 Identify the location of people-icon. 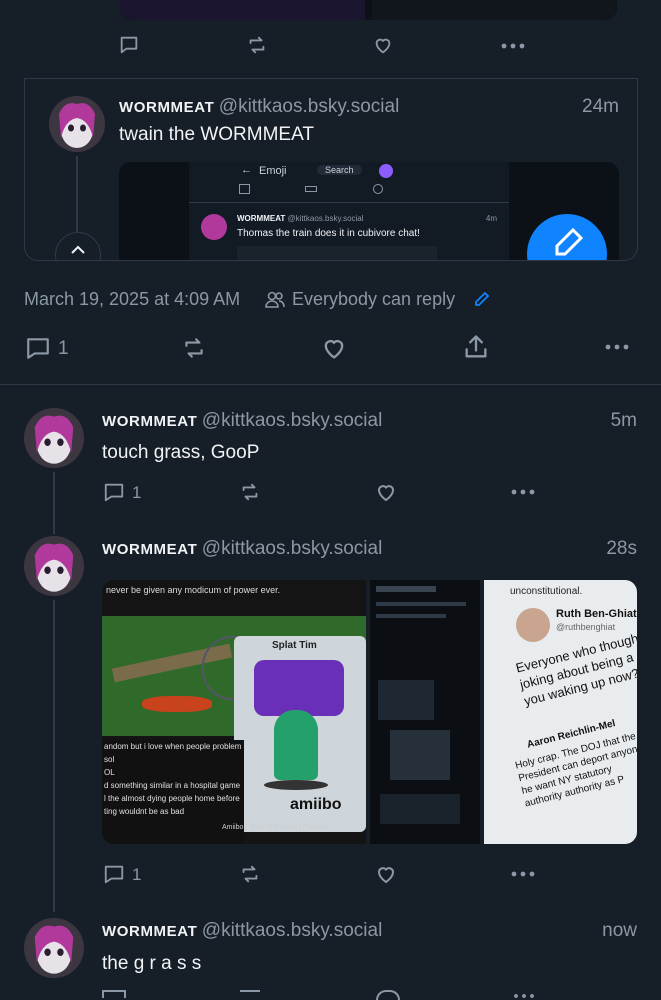
(275, 300).